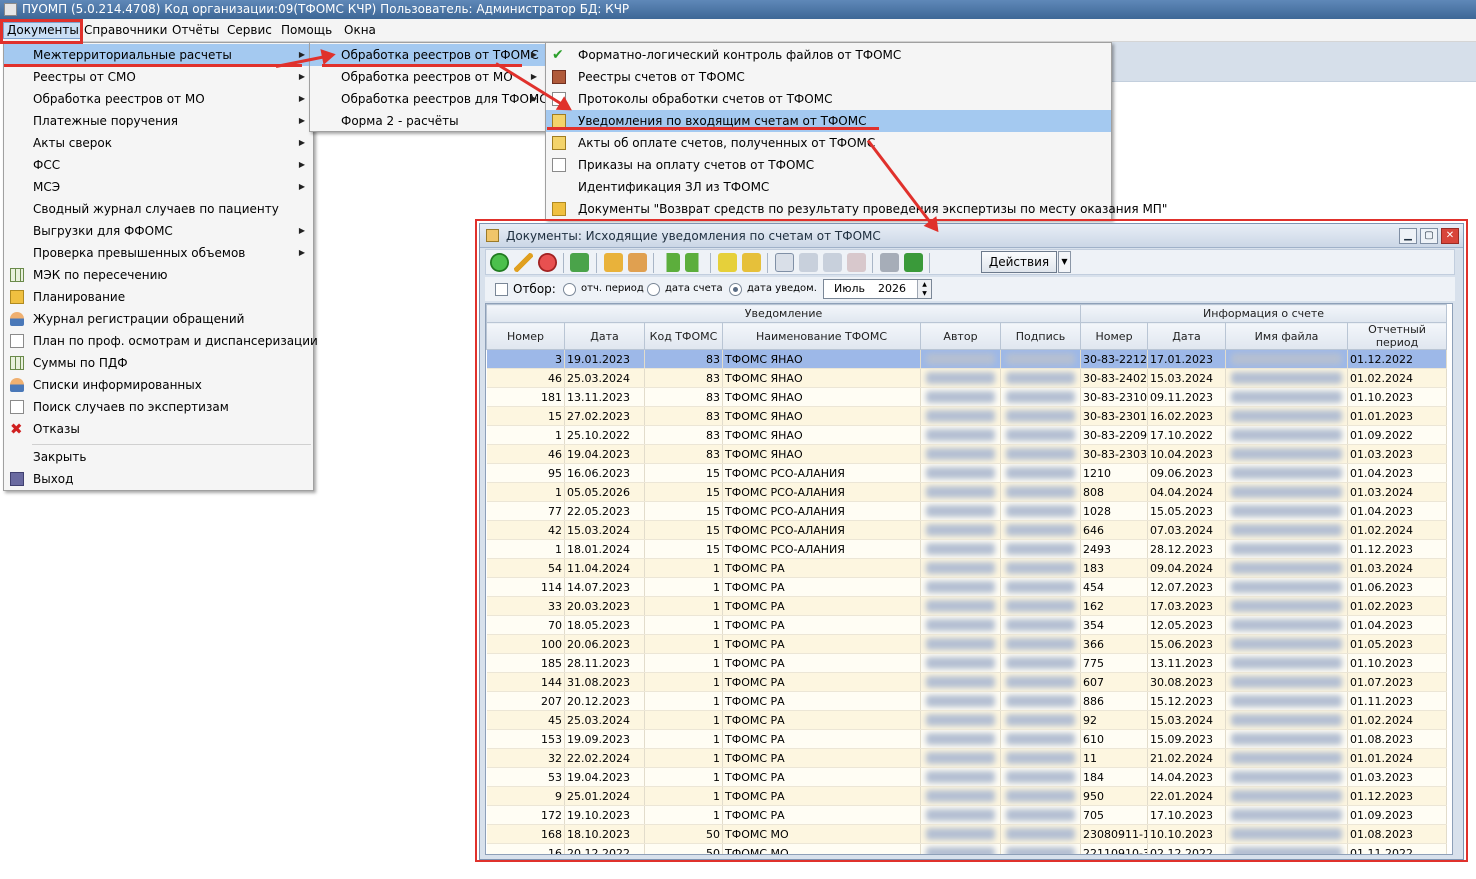 The image size is (1476, 879). I want to click on menu-item-label: Реестры счетов от ТФОМС, so click(661, 77).